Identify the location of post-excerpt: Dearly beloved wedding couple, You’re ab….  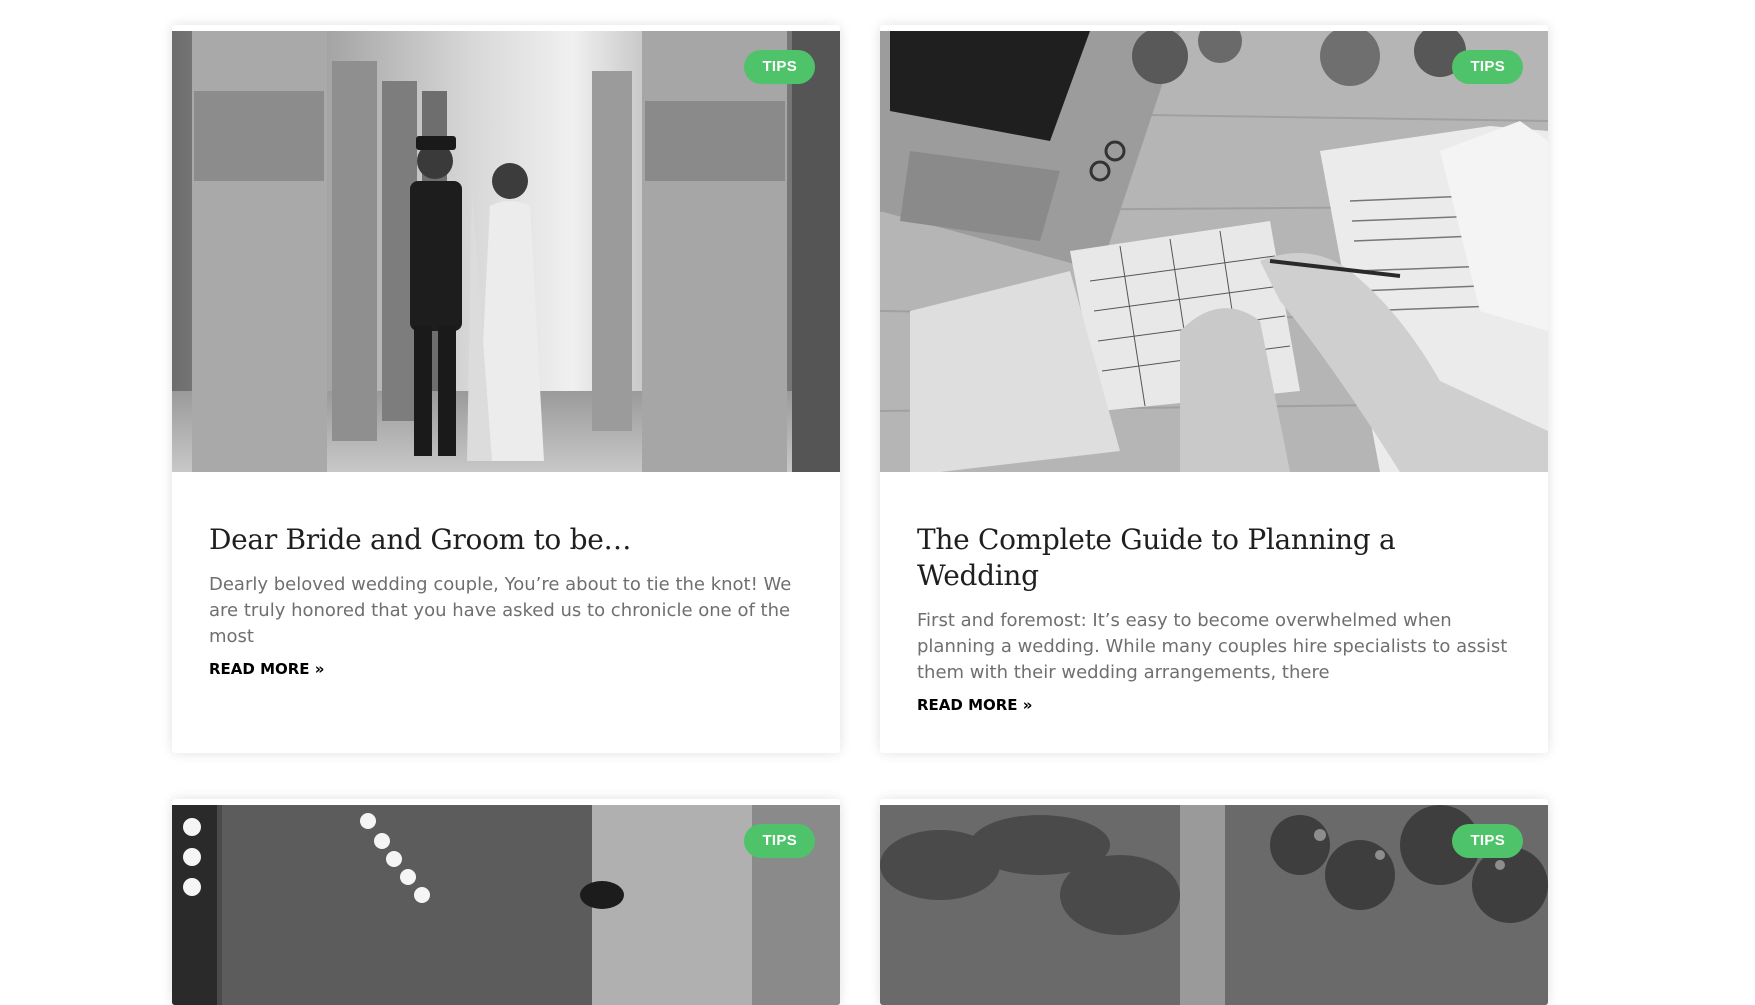
(500, 610).